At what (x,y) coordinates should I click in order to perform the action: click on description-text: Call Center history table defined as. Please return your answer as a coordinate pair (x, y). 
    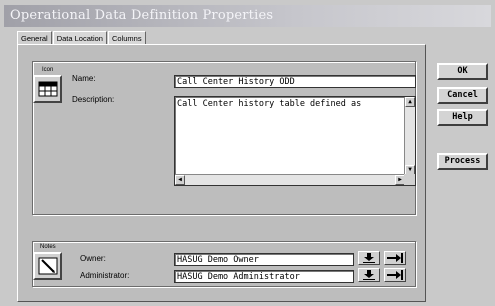
    Looking at the image, I should click on (269, 104).